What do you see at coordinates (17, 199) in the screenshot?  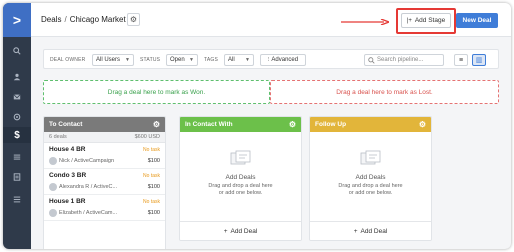 I see `settings-icon` at bounding box center [17, 199].